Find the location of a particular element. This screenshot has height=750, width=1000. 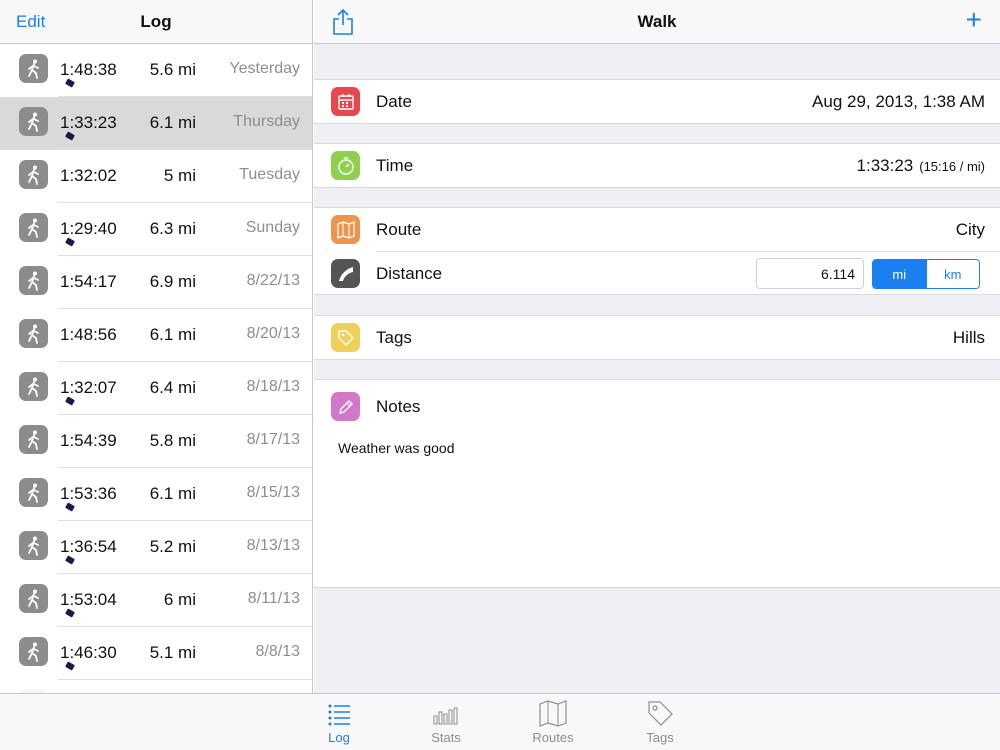

entry-time: 1:53:04 is located at coordinates (88, 599).